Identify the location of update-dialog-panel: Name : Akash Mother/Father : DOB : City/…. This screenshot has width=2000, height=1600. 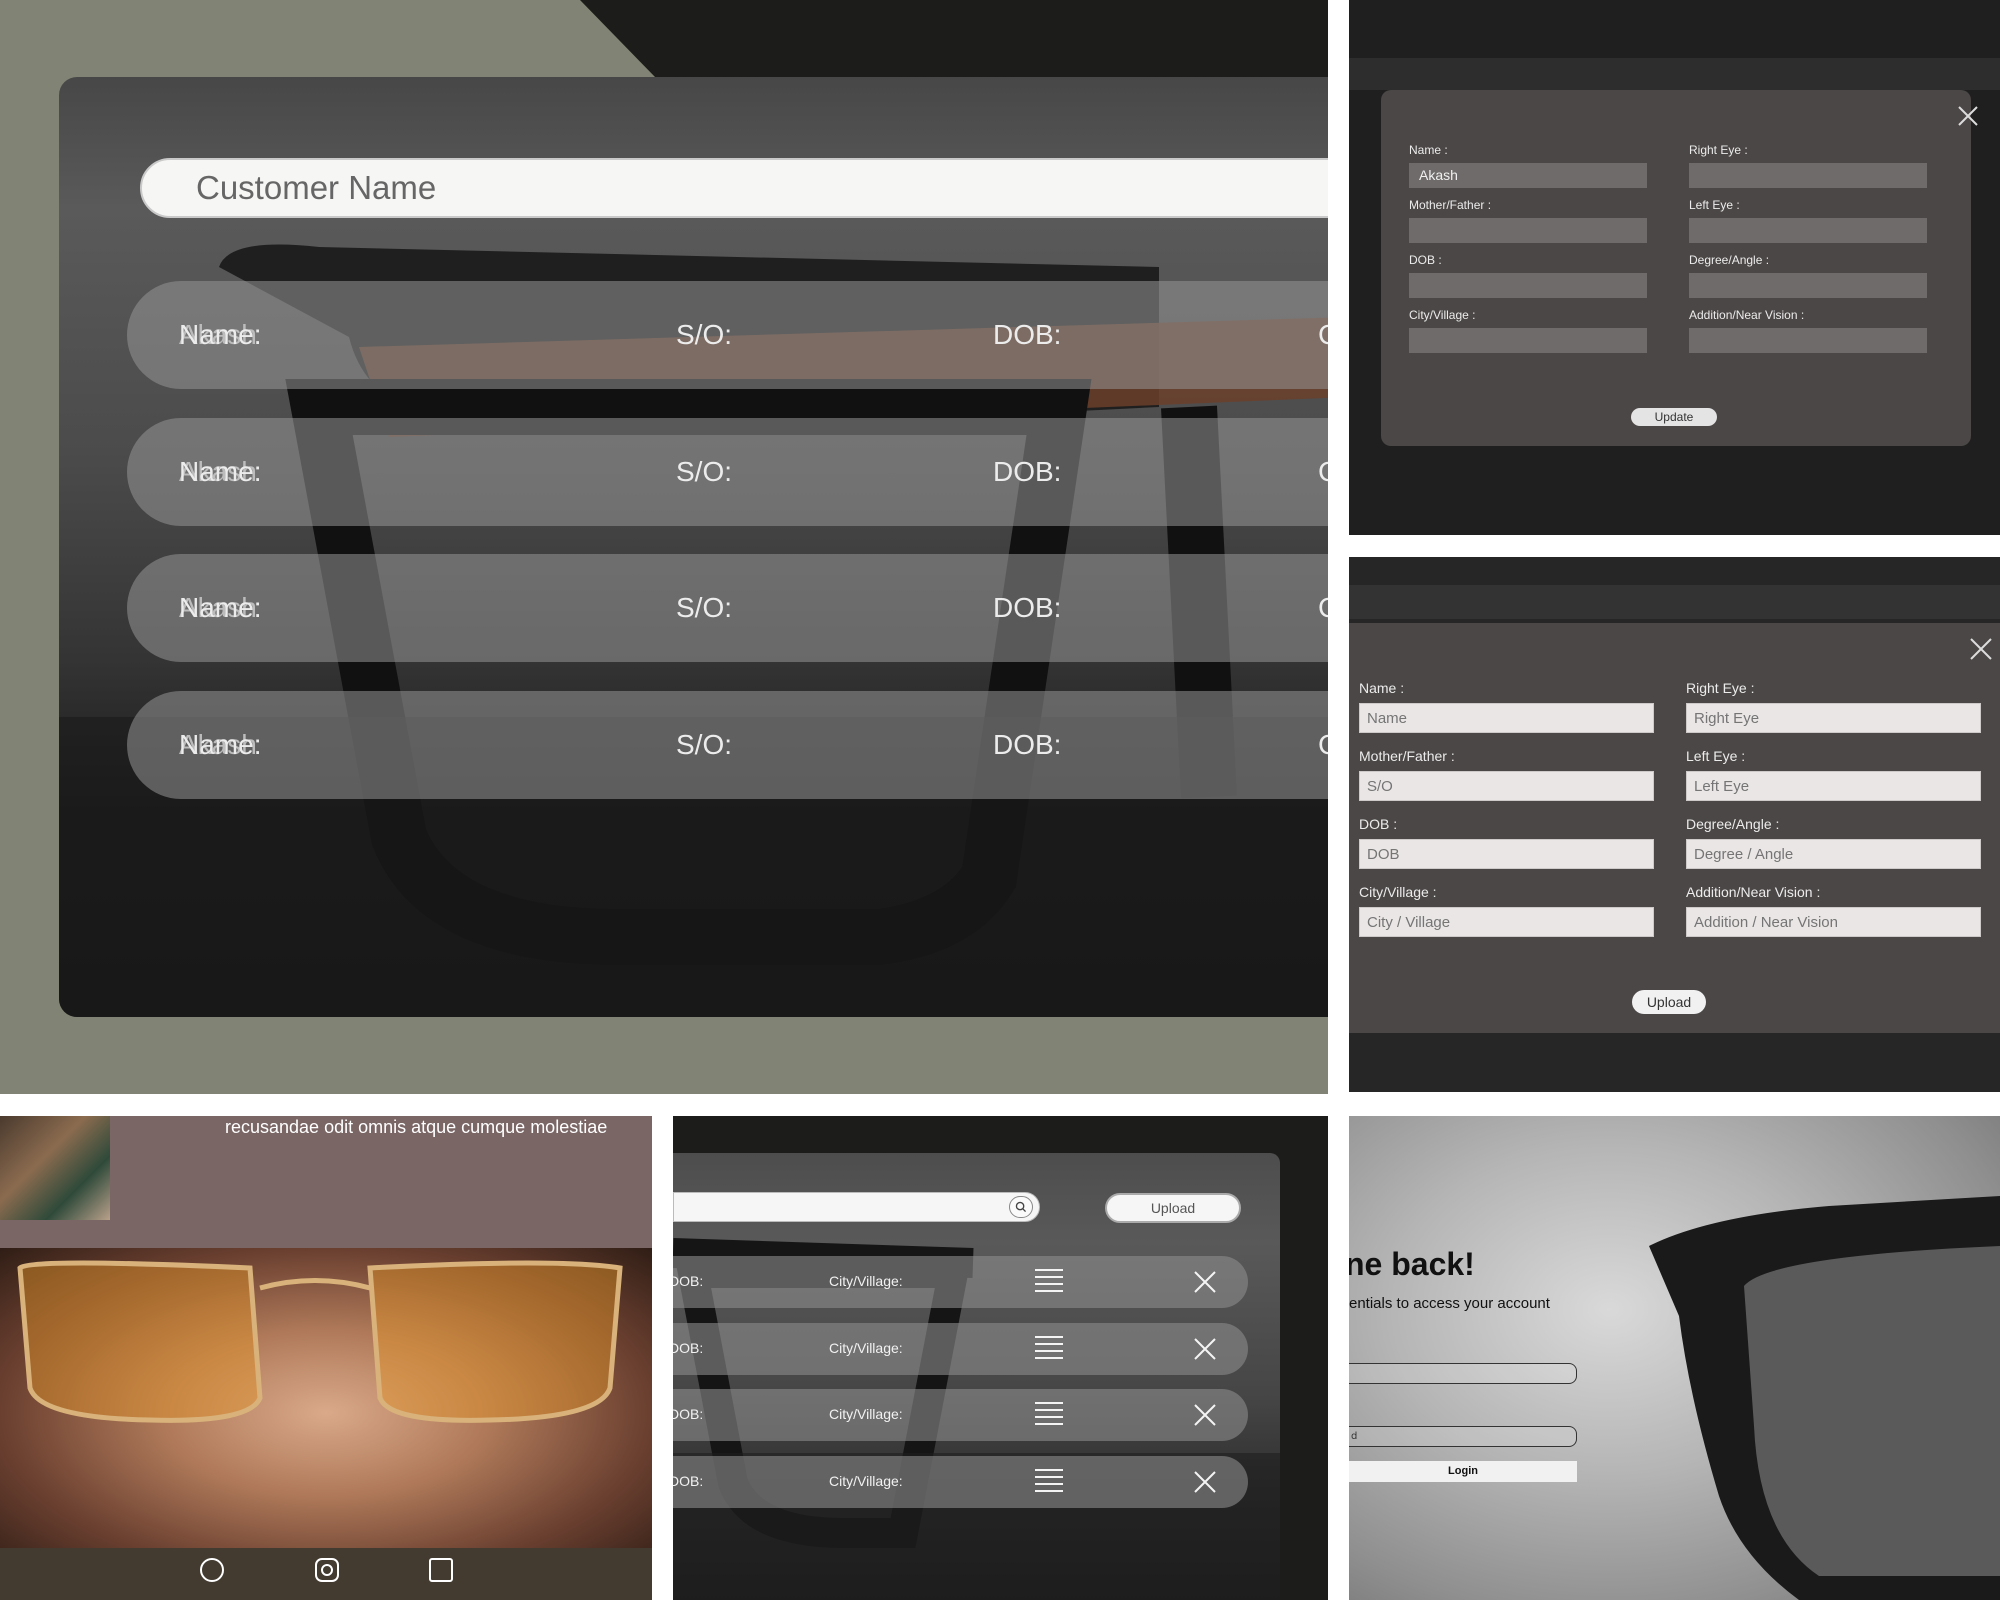
(1674, 267).